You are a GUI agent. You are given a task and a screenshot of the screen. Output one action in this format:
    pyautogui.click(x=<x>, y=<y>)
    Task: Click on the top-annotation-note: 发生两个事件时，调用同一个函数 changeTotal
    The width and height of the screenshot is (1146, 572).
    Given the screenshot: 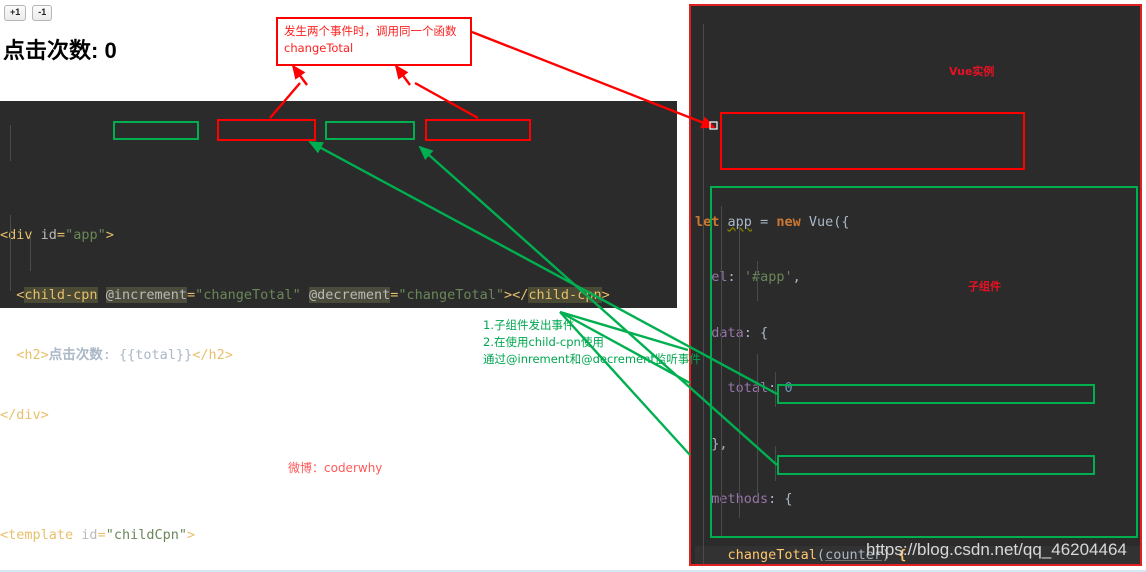 What is the action you would take?
    pyautogui.click(x=374, y=41)
    